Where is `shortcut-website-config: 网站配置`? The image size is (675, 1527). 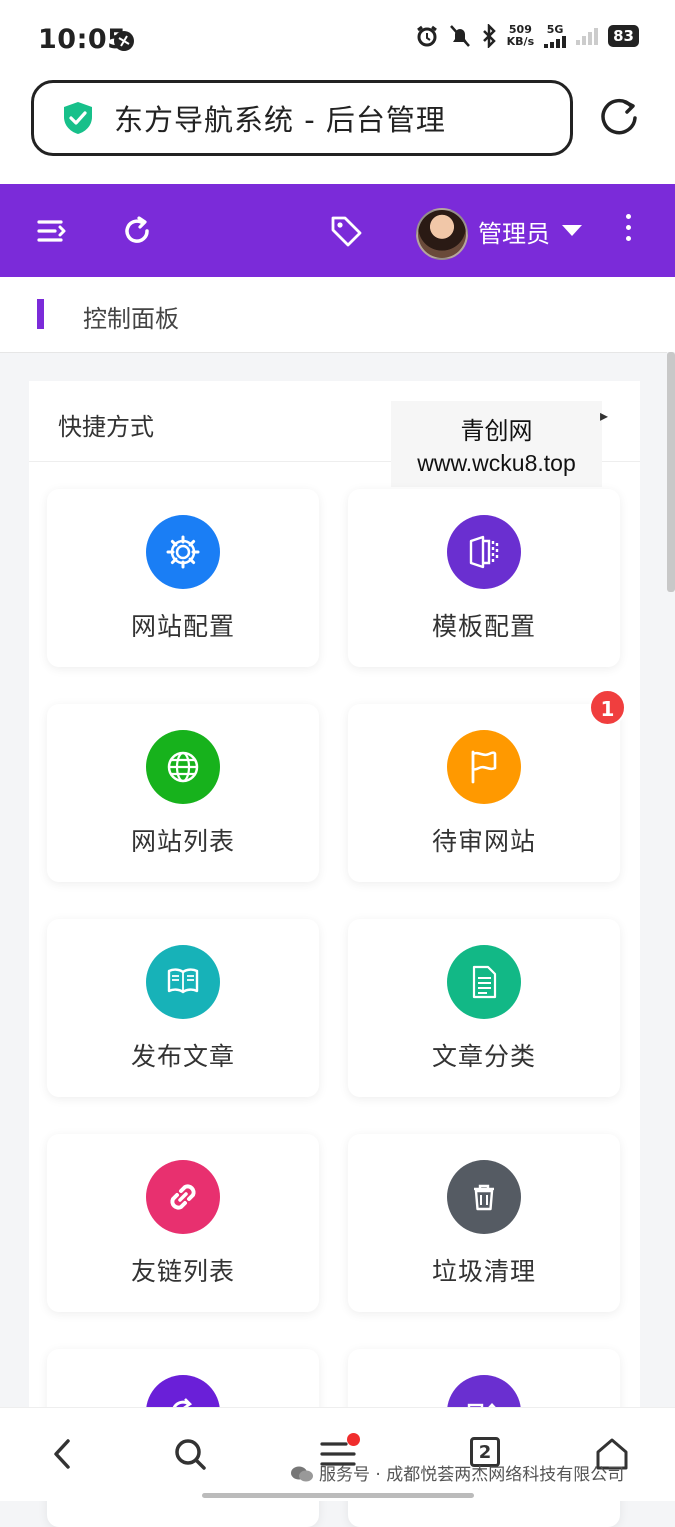 shortcut-website-config: 网站配置 is located at coordinates (183, 578).